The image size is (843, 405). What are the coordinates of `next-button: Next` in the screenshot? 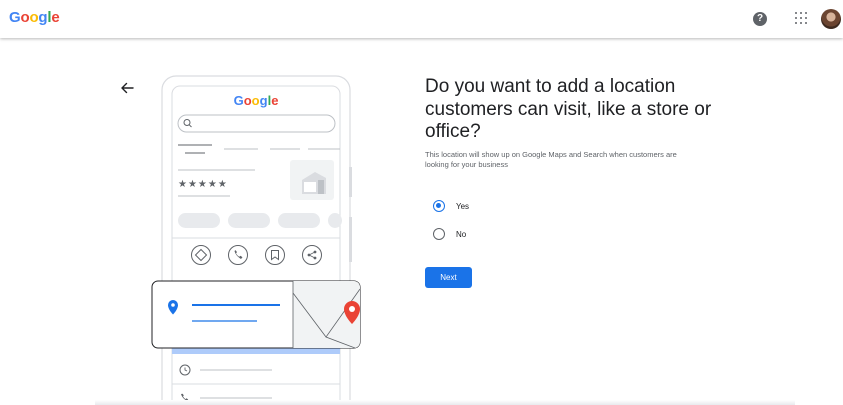 It's located at (448, 277).